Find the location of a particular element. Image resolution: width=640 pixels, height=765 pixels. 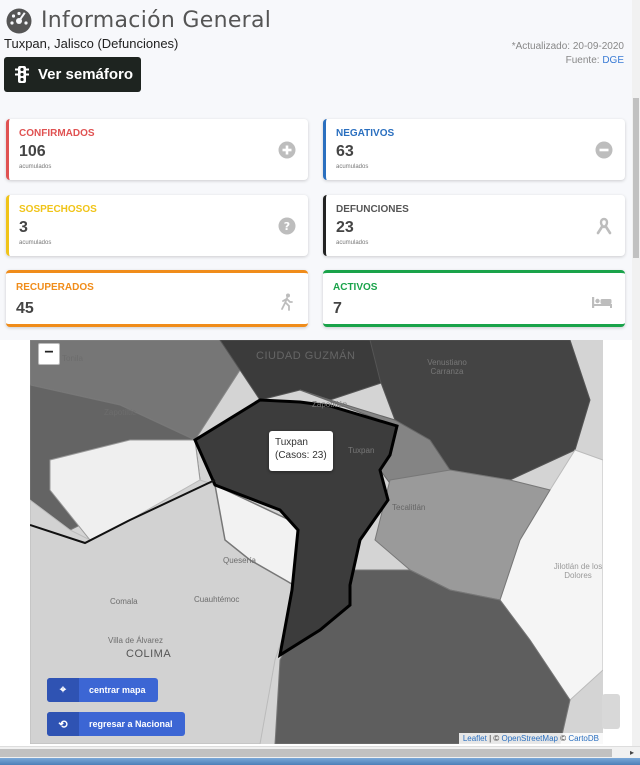

card-label: ACTIVOS is located at coordinates (355, 287).